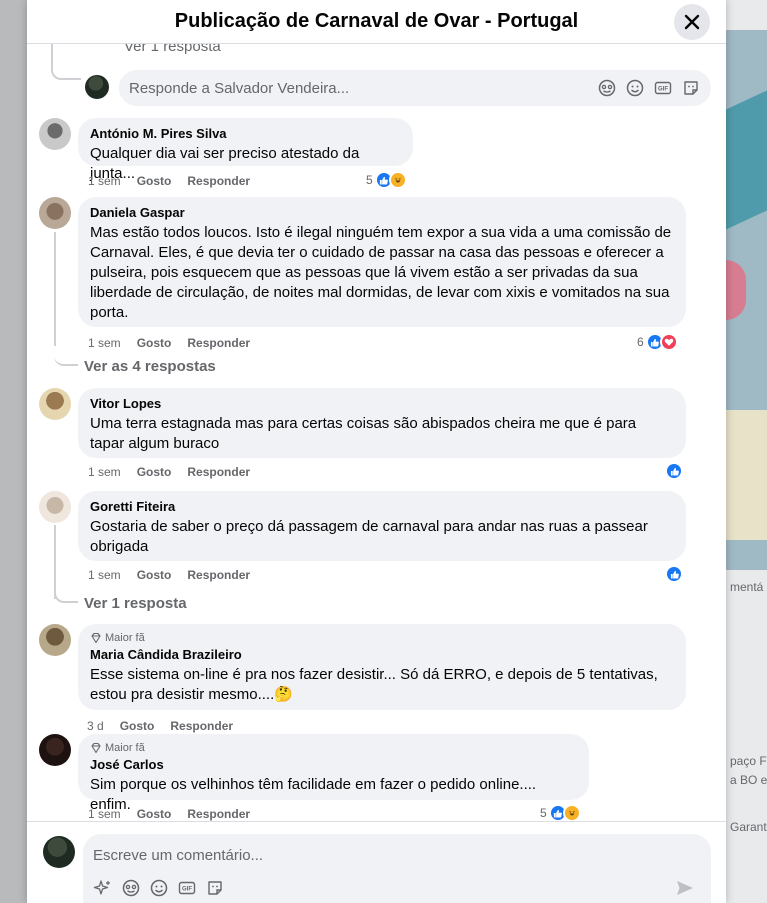 Image resolution: width=767 pixels, height=903 pixels. Describe the element at coordinates (640, 342) in the screenshot. I see `reaction-count: 6` at that location.